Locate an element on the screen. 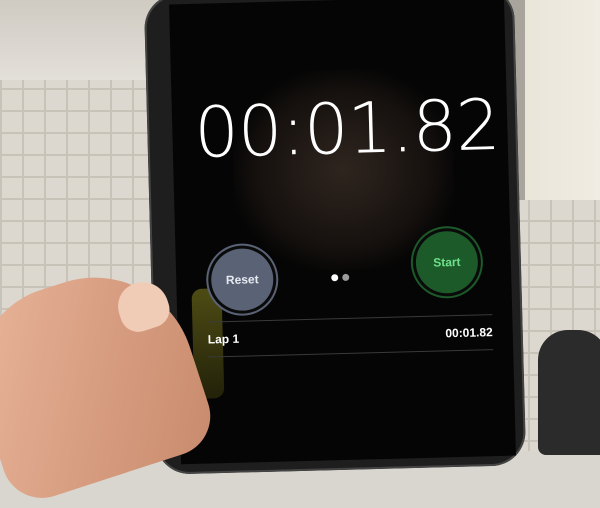 The height and width of the screenshot is (508, 600). start-button: Start is located at coordinates (447, 262).